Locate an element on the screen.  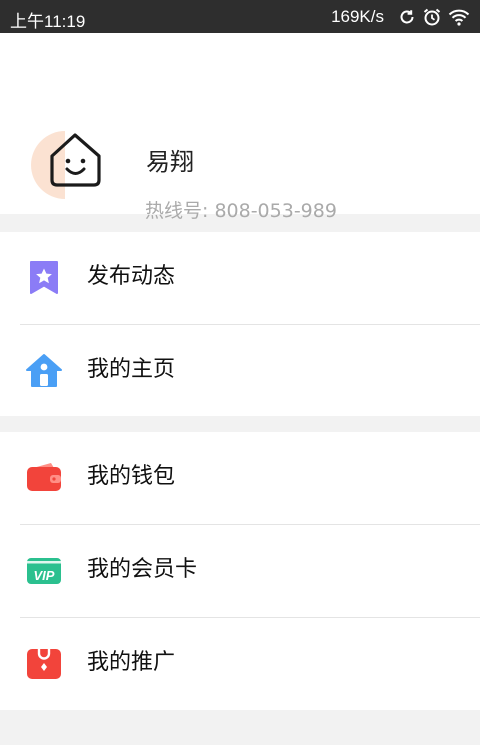
wallet-icon is located at coordinates (44, 477).